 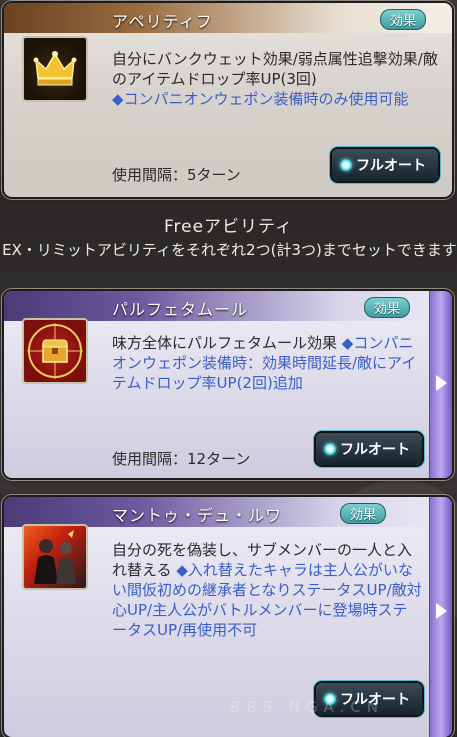 What do you see at coordinates (162, 21) in the screenshot?
I see `ability-name: アペリティフ` at bounding box center [162, 21].